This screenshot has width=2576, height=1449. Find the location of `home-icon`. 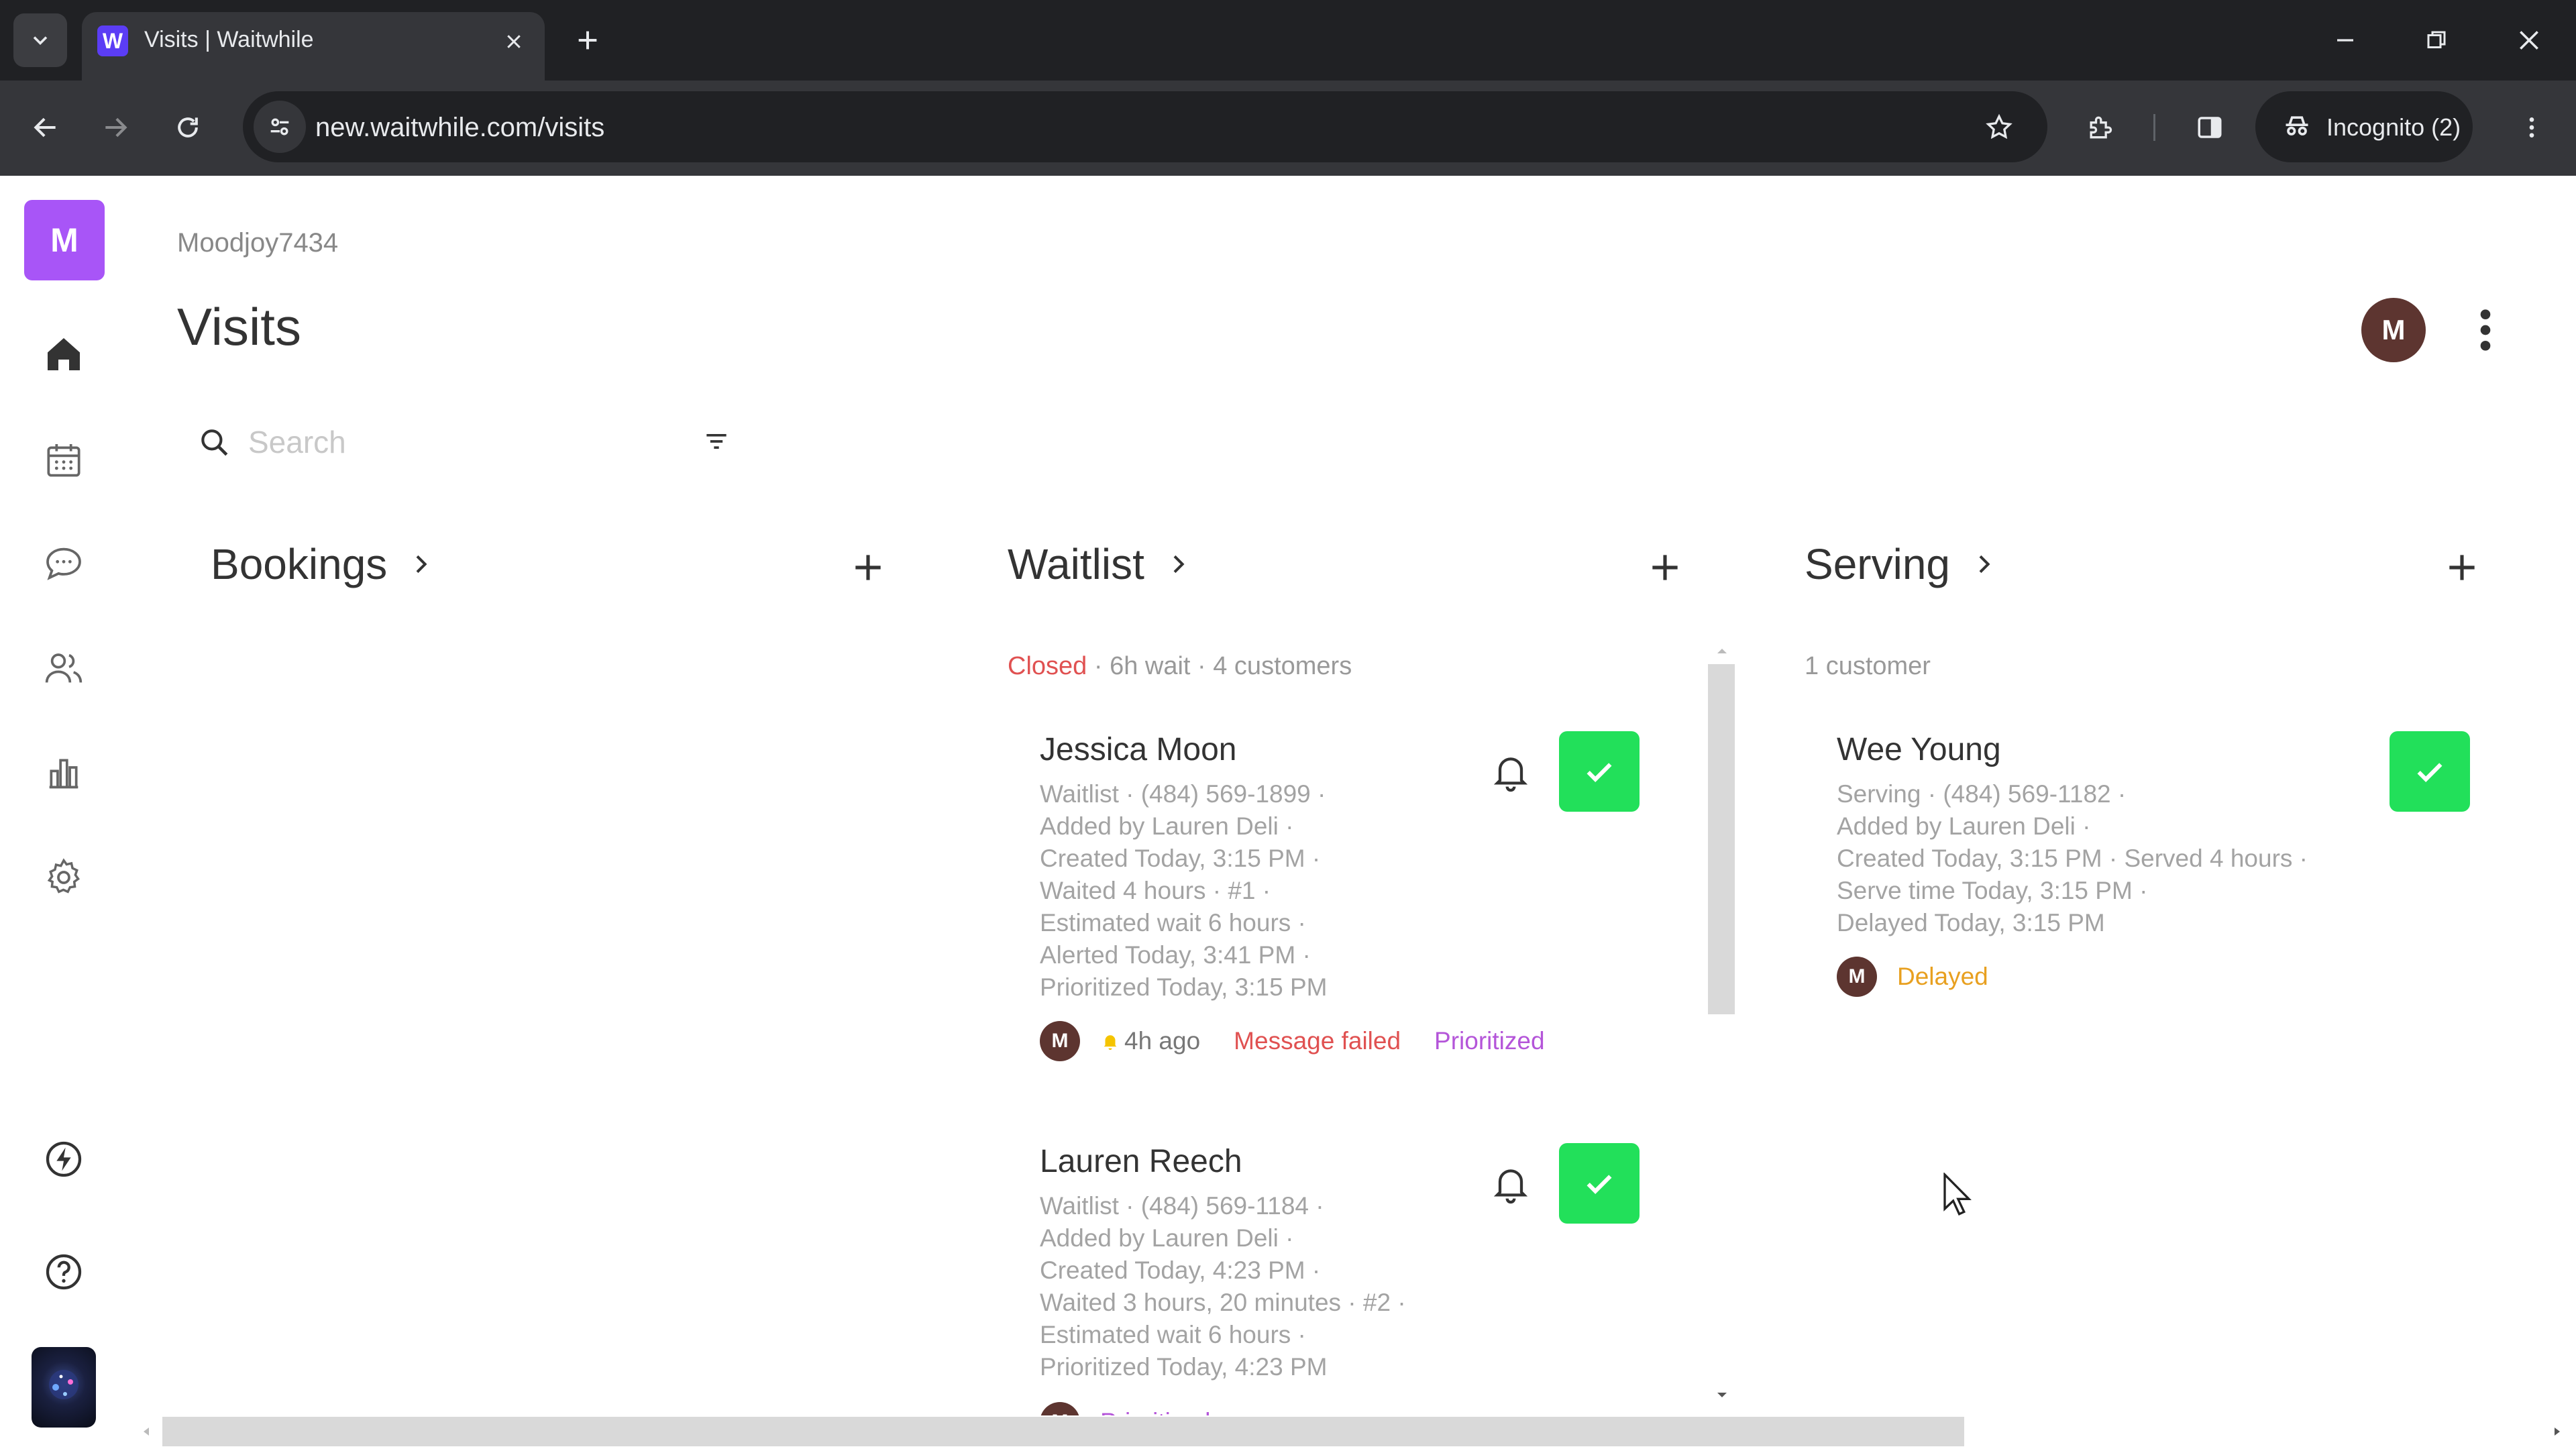

home-icon is located at coordinates (64, 354).